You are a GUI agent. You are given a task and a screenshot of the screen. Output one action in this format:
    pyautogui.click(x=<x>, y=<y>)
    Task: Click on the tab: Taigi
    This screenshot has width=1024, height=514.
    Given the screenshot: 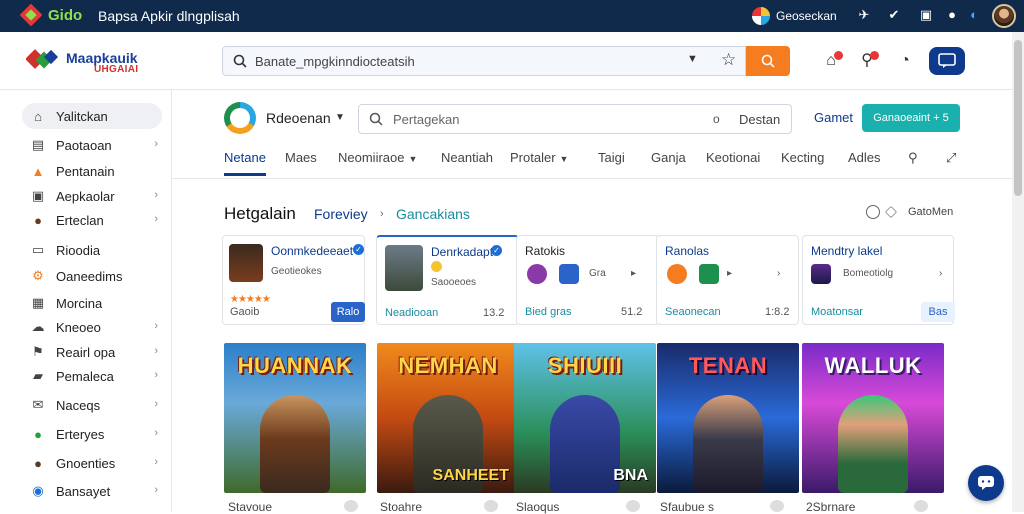 What is the action you would take?
    pyautogui.click(x=611, y=157)
    